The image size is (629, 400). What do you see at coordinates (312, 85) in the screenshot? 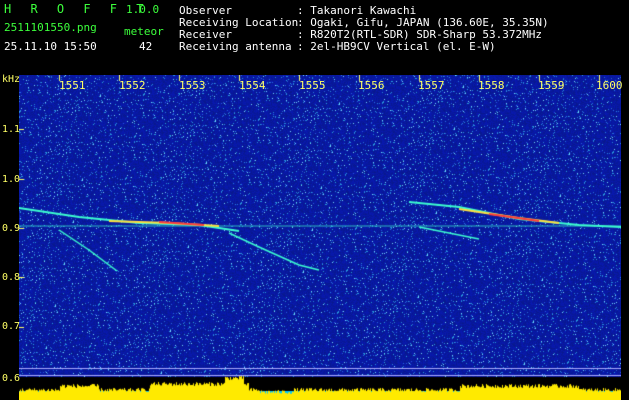
I see `x-tick-label: 1555` at bounding box center [312, 85].